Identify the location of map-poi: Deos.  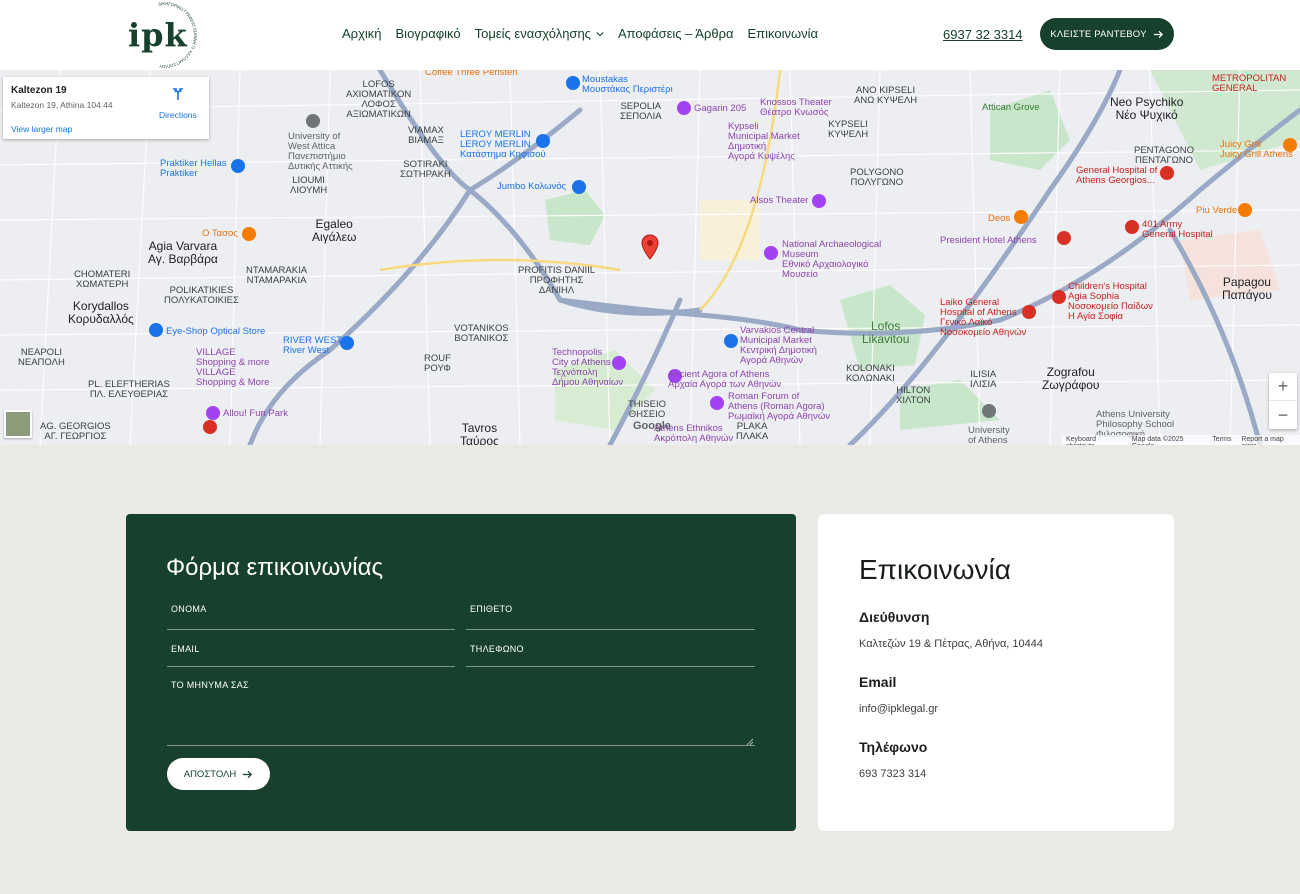
(999, 219).